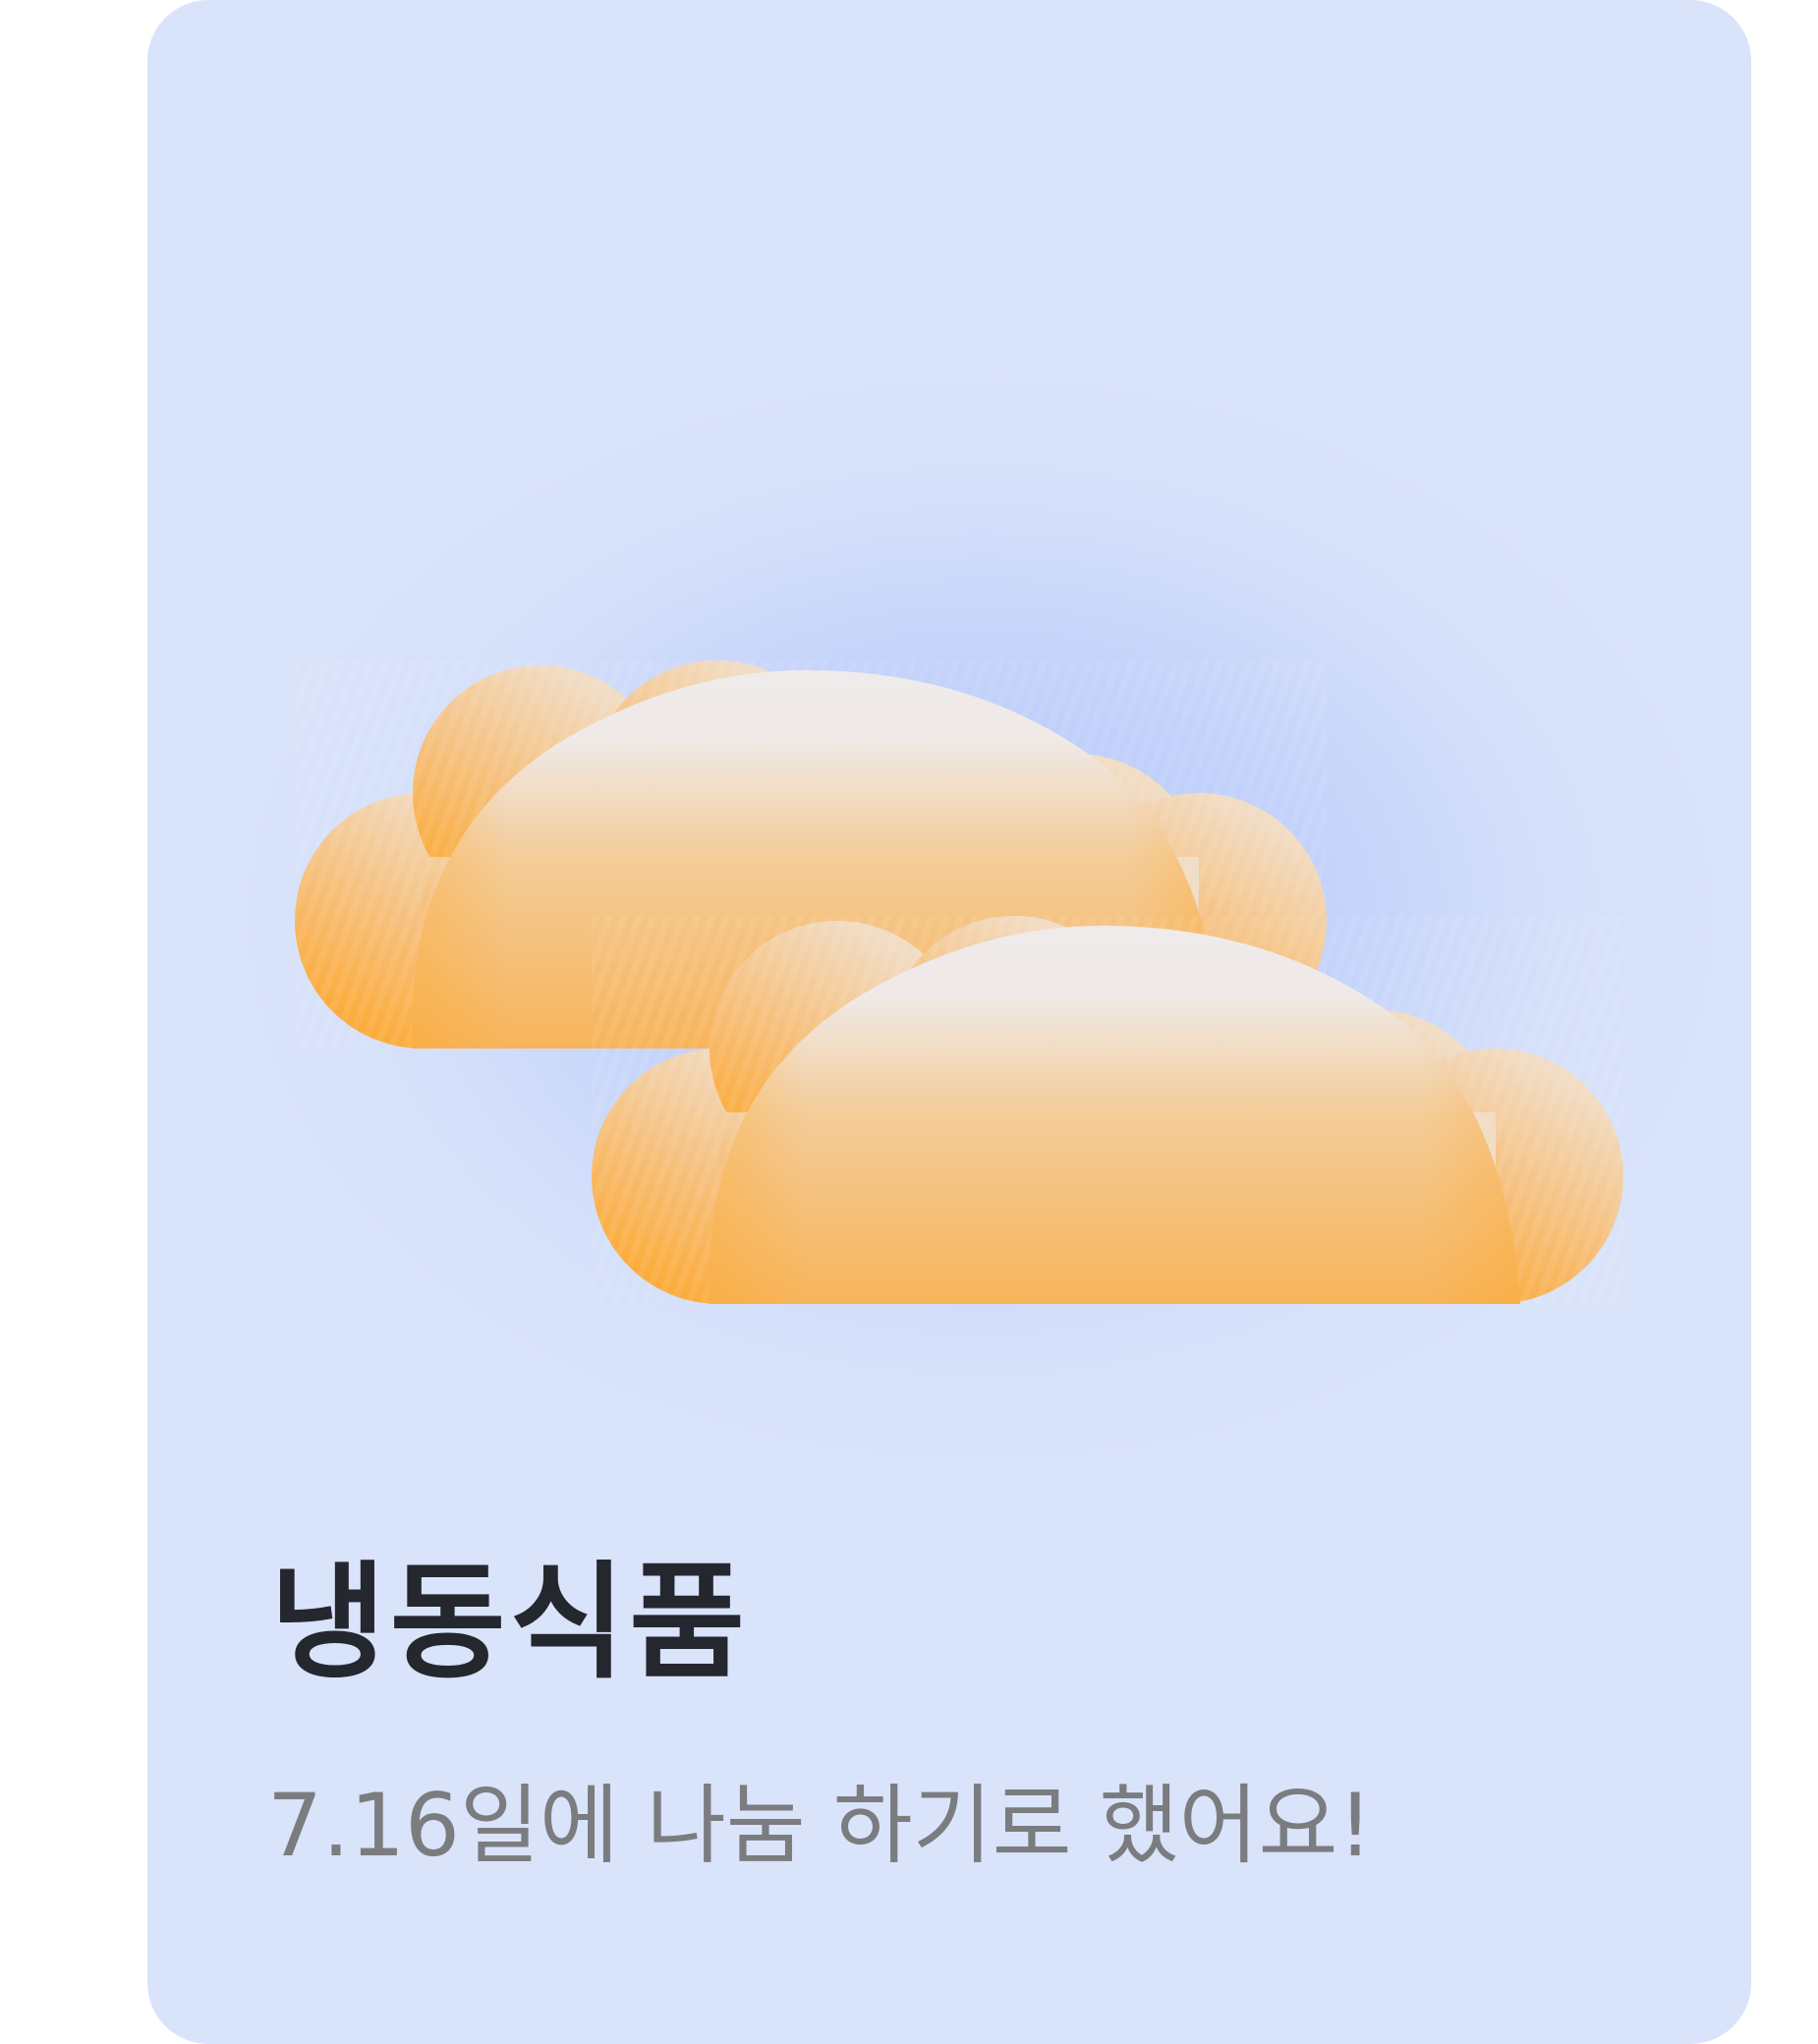 The width and height of the screenshot is (1818, 2044). What do you see at coordinates (820, 1825) in the screenshot?
I see `card-subtitle: 7.16일에 나눔 하기로 했어요!` at bounding box center [820, 1825].